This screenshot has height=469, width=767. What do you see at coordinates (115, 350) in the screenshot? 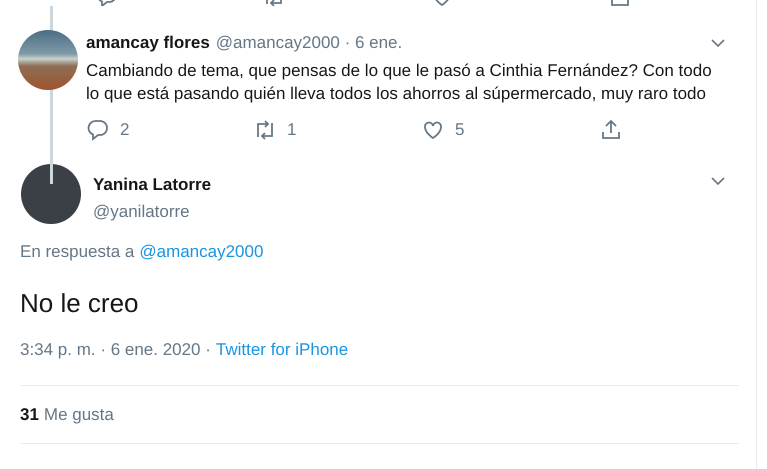
I see `timestamp: 3:34 p. m. · 6 ene. 2020 ·` at bounding box center [115, 350].